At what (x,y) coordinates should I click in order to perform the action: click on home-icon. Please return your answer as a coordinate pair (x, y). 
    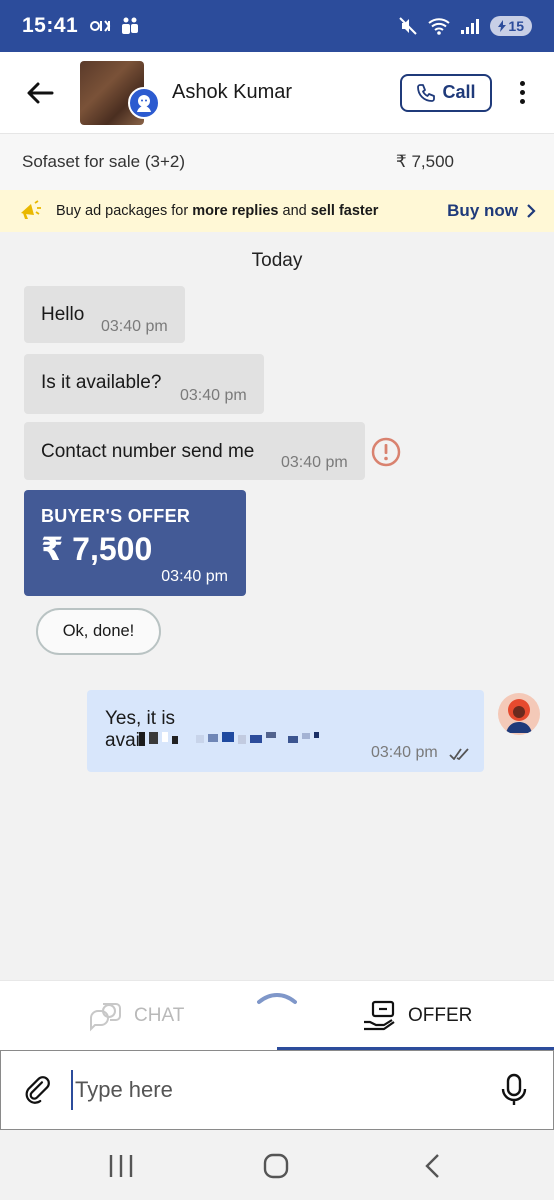
    Looking at the image, I should click on (277, 1166).